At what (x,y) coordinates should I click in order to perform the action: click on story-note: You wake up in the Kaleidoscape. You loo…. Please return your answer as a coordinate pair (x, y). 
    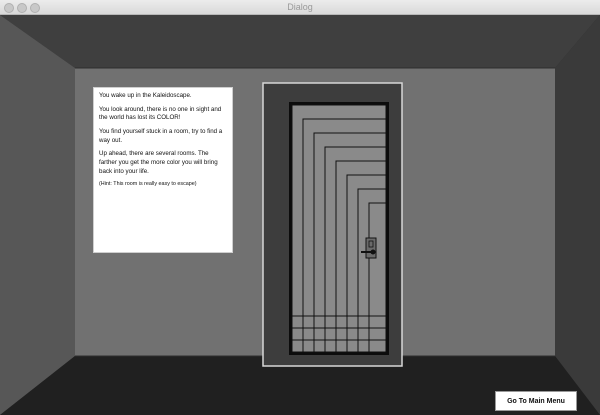
    Looking at the image, I should click on (163, 170).